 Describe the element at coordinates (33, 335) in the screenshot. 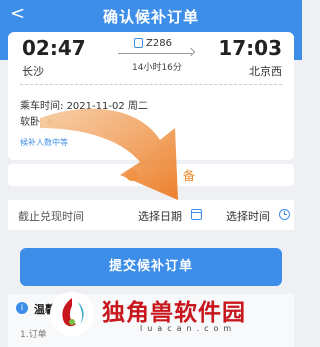

I see `tips-line: 1.订单` at that location.